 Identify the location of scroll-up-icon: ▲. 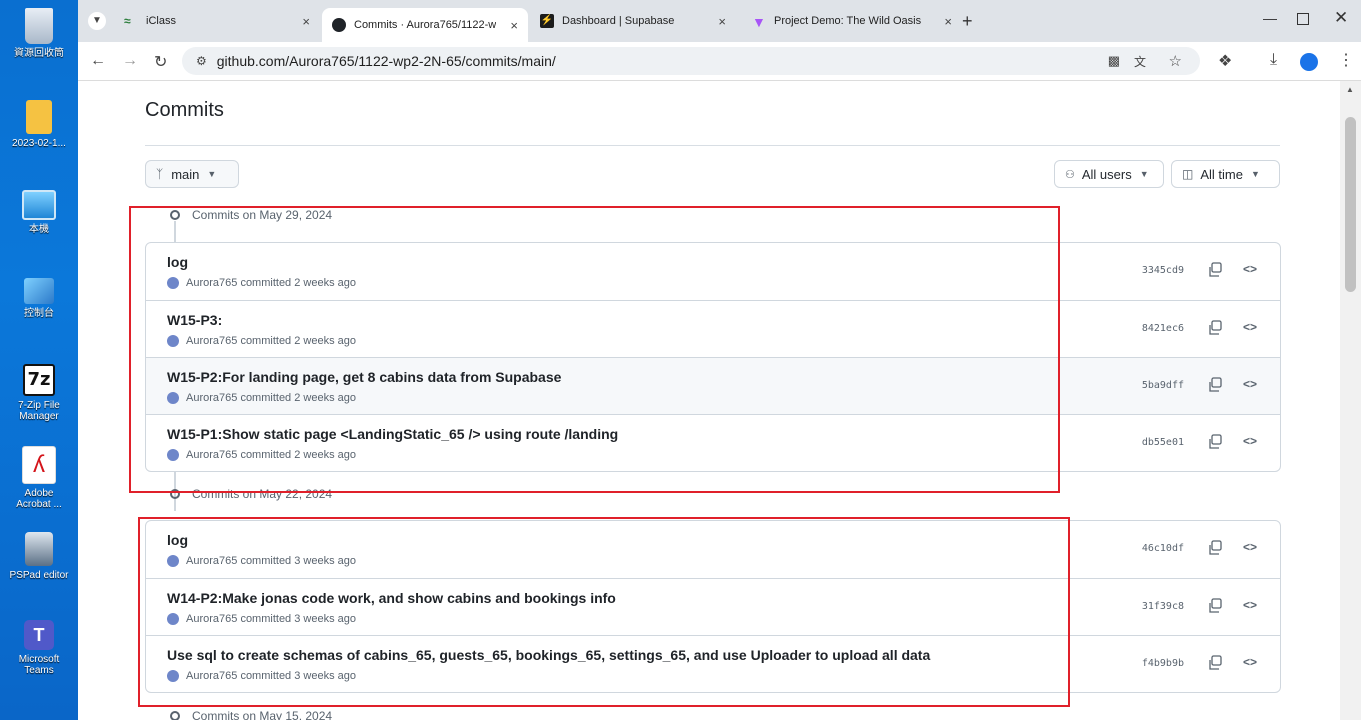
(1350, 89).